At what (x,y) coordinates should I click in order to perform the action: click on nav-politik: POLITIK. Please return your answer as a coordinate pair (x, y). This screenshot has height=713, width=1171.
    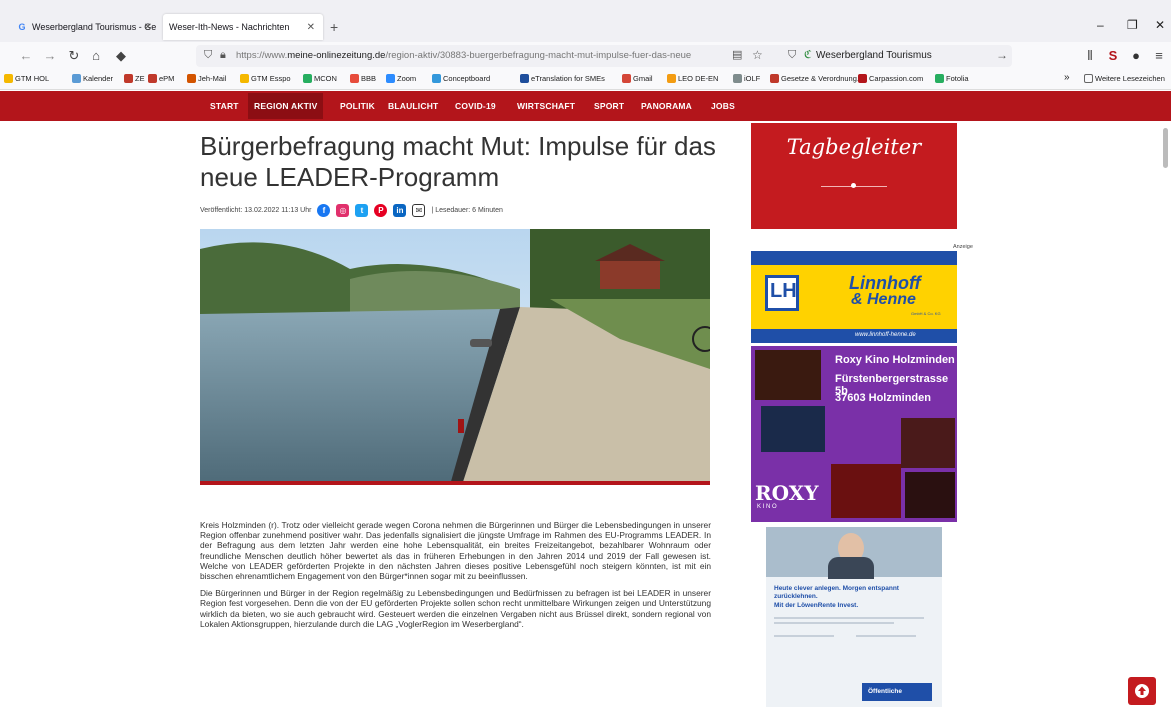
    Looking at the image, I should click on (357, 106).